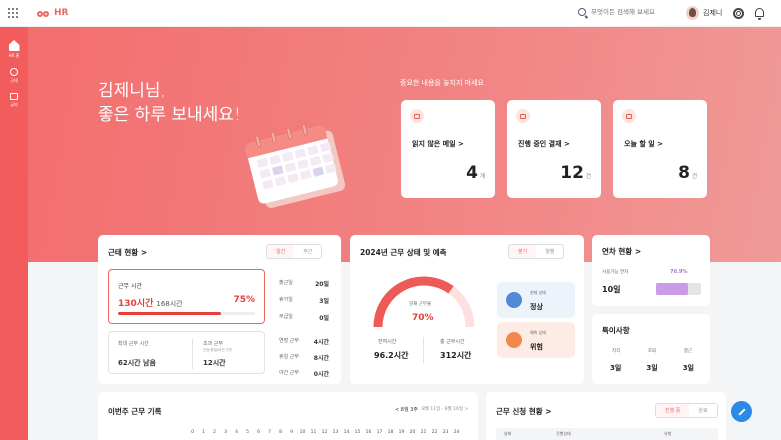 This screenshot has width=781, height=440. I want to click on settings-gear-icon, so click(738, 13).